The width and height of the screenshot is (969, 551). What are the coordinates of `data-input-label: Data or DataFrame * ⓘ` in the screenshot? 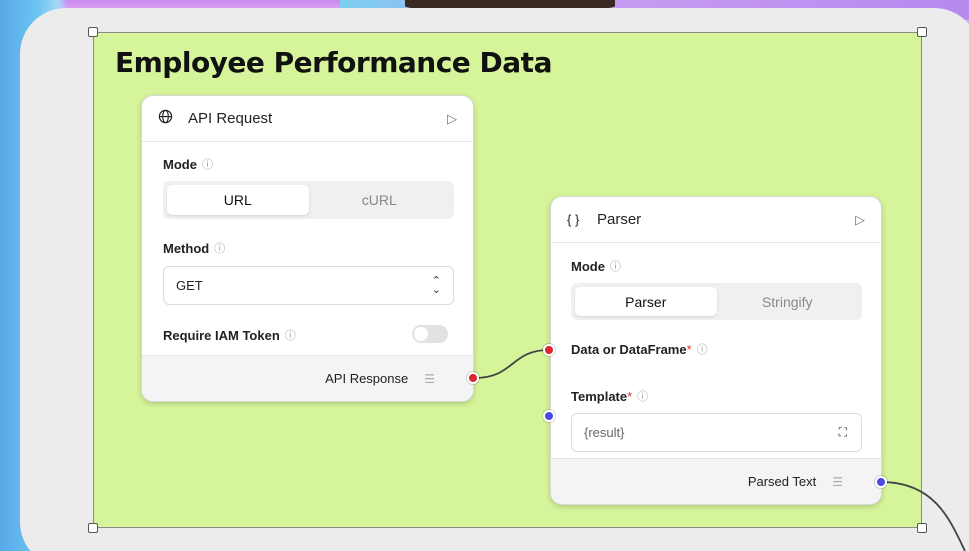 It's located at (639, 349).